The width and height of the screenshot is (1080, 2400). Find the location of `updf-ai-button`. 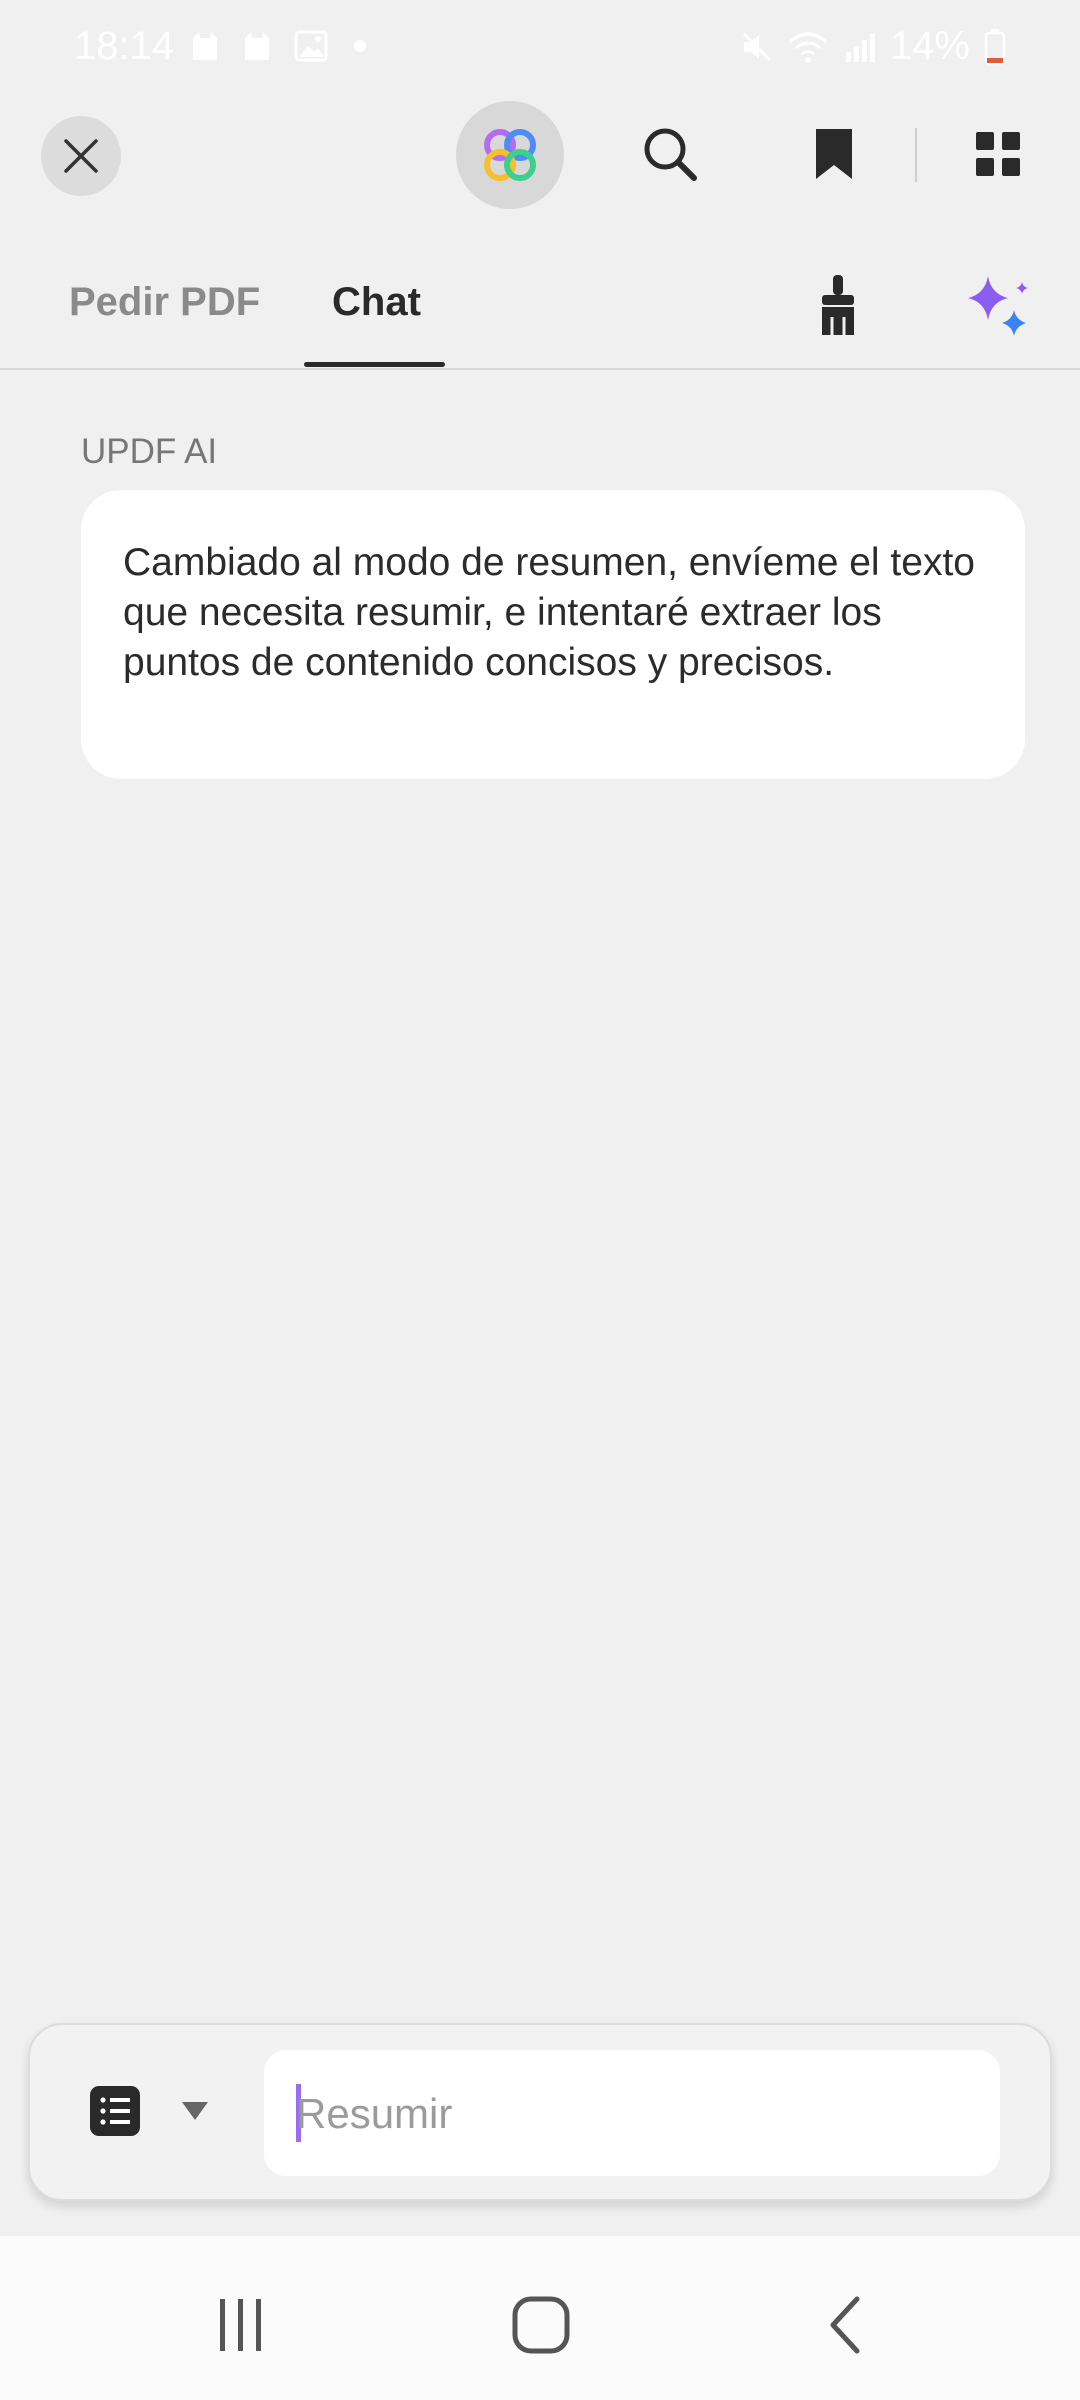

updf-ai-button is located at coordinates (510, 155).